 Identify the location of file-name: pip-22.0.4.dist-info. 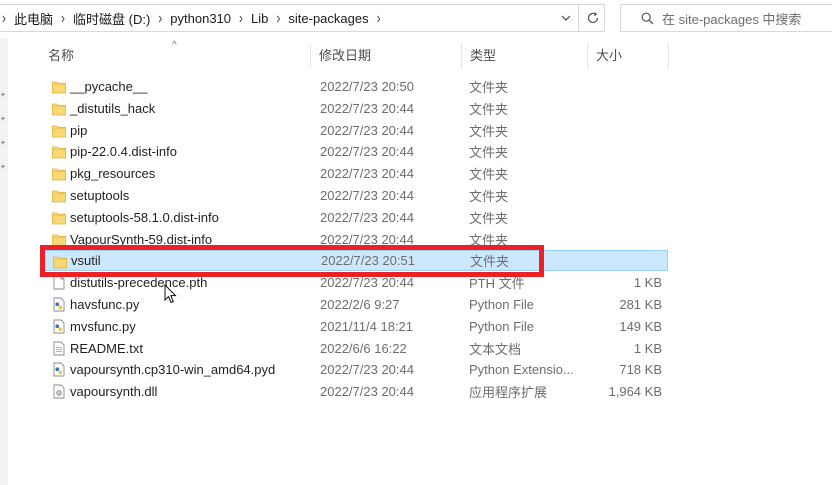
(123, 152).